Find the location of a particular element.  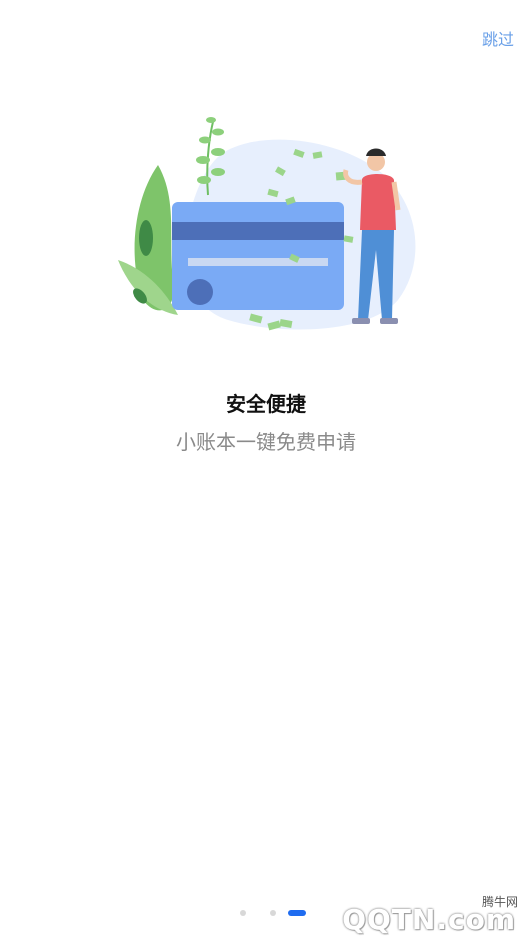

credit-card-illustration is located at coordinates (267, 224).